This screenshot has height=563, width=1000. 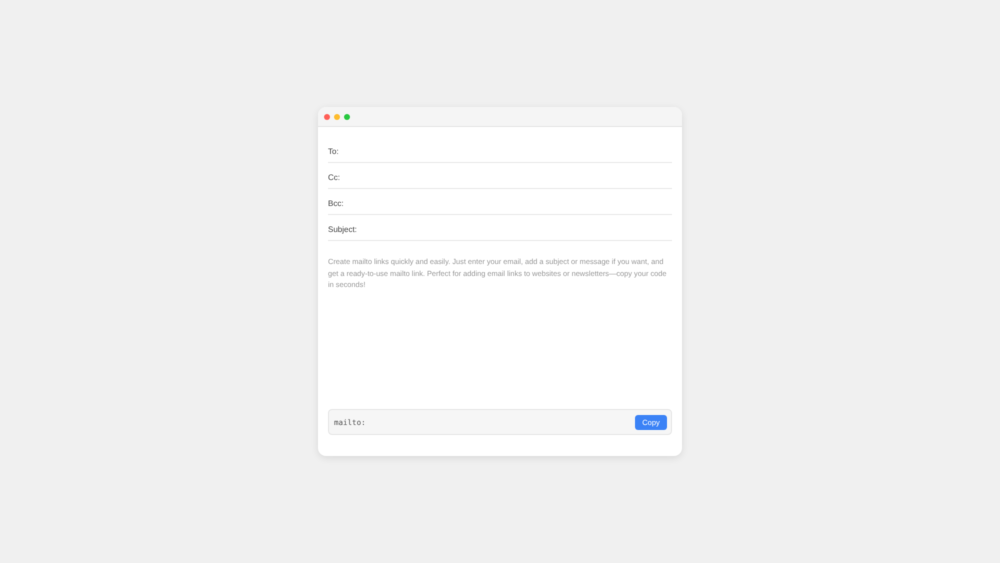 I want to click on input-field: To:, so click(x=500, y=150).